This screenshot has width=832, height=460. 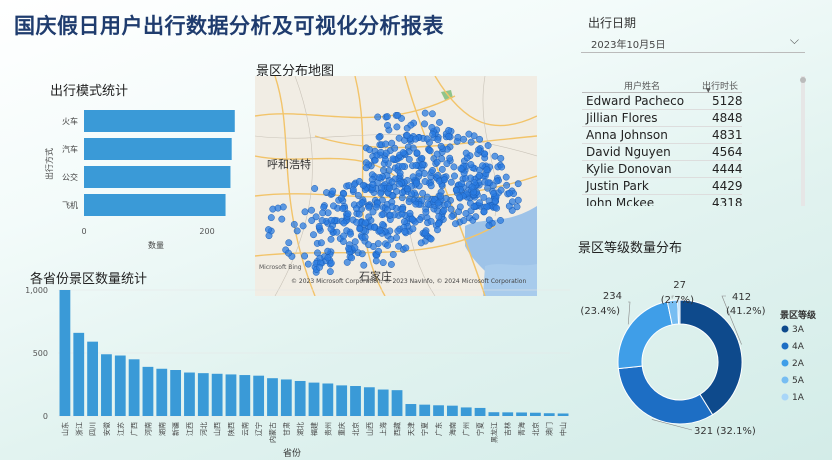 I want to click on table-row: John Mckee 4318, so click(x=662, y=200).